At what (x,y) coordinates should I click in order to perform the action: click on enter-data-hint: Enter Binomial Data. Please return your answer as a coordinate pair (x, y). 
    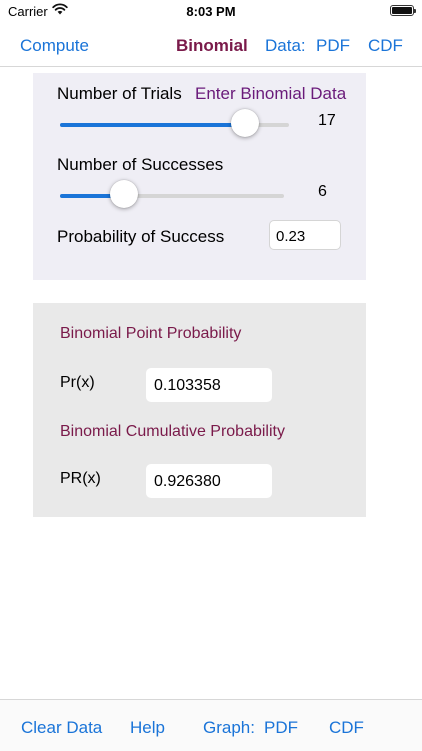
    Looking at the image, I should click on (271, 93).